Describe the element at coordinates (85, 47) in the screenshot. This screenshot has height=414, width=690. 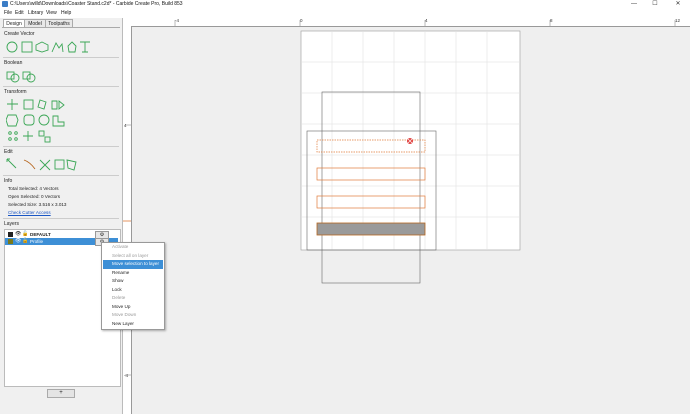
I see `text-tool-icon` at that location.